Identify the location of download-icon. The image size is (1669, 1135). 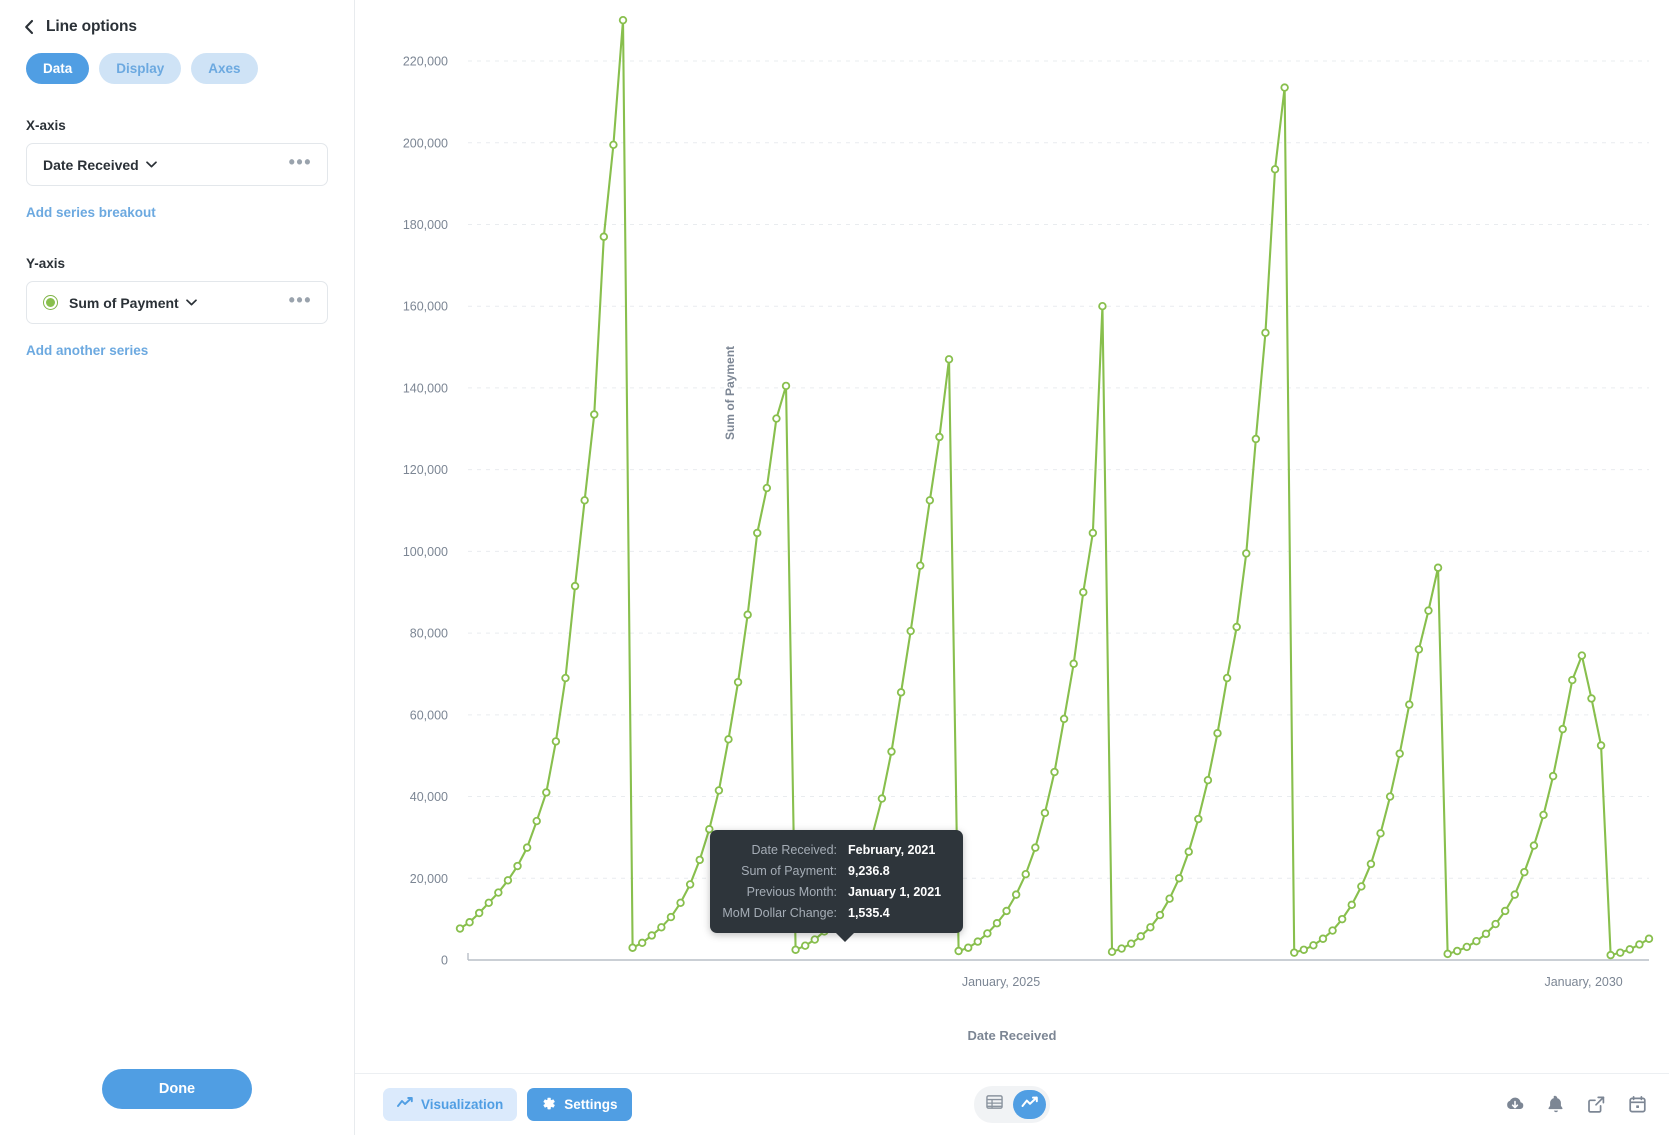
(1515, 1104).